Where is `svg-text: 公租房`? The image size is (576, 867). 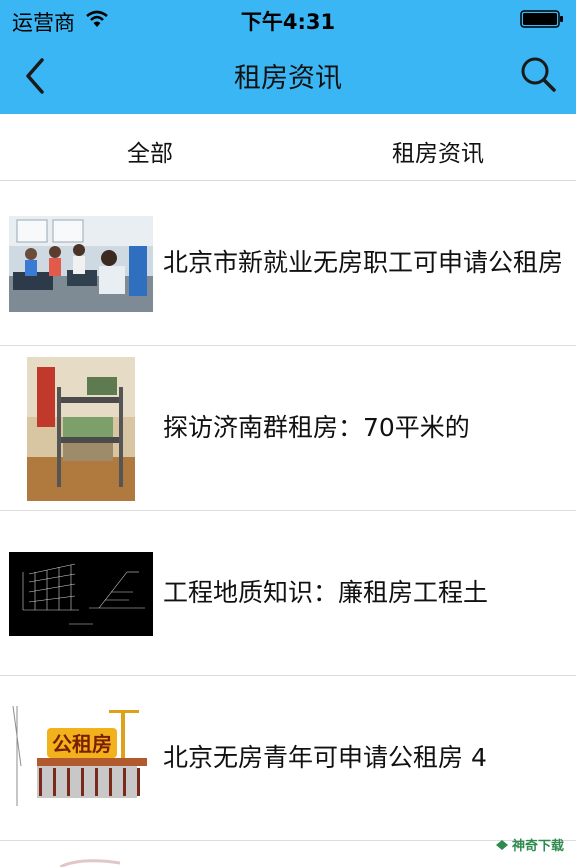 svg-text: 公租房 is located at coordinates (82, 744).